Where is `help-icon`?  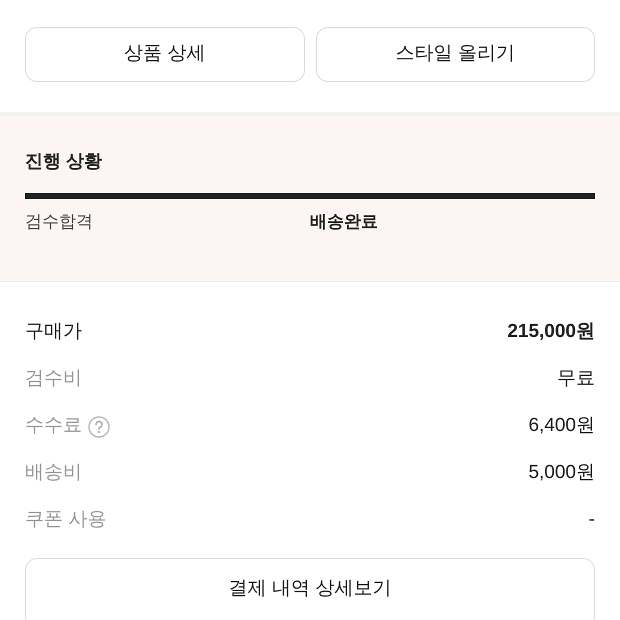 help-icon is located at coordinates (99, 427).